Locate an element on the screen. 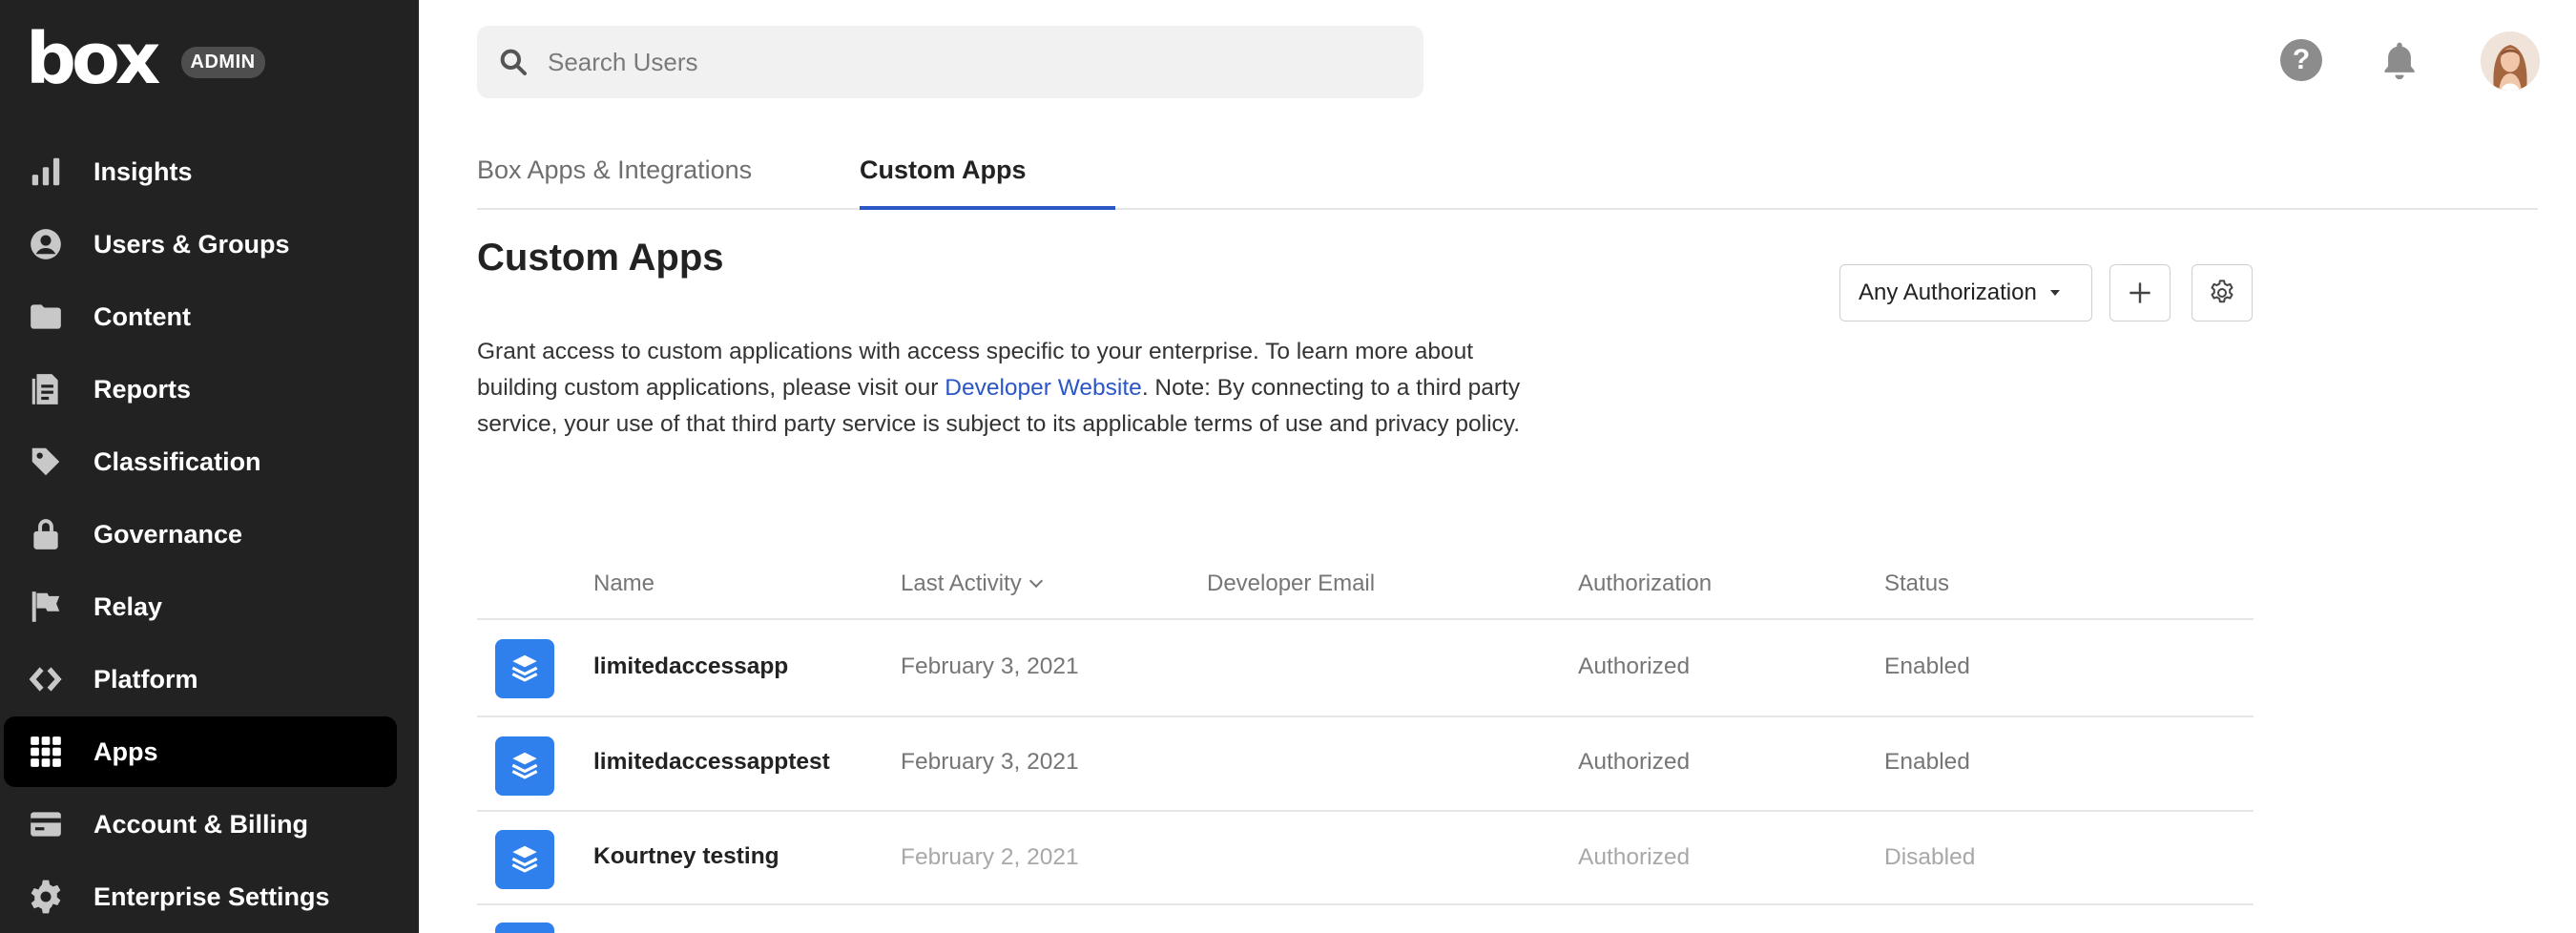 This screenshot has height=933, width=2576. box-logo: box ADMIN is located at coordinates (145, 59).